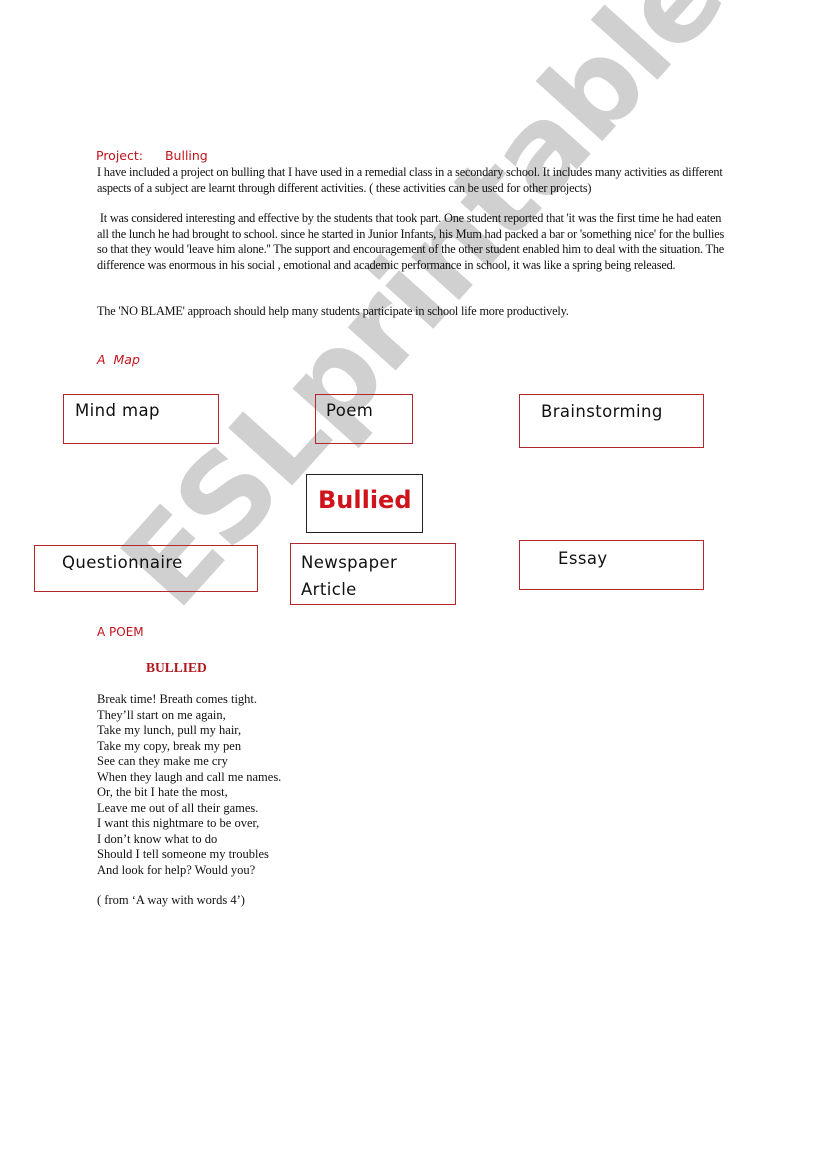 Image resolution: width=826 pixels, height=1169 pixels. What do you see at coordinates (373, 574) in the screenshot?
I see `map-node-newspaper-article: Newspaper Article` at bounding box center [373, 574].